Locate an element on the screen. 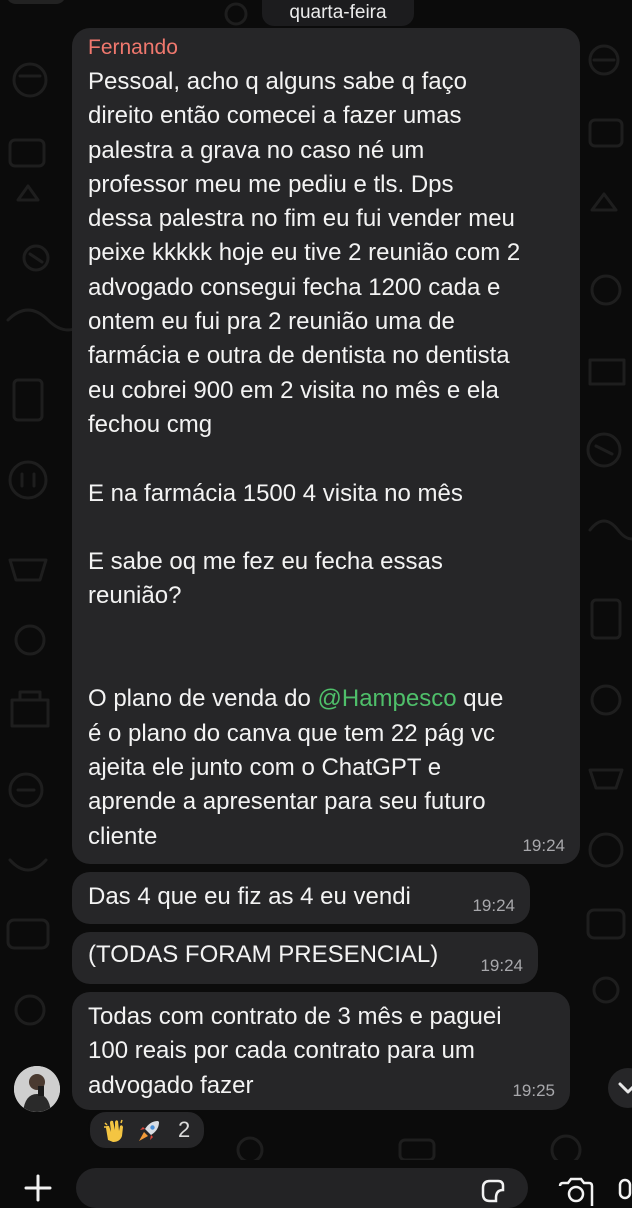  message-bubble: (TODAS FORAM PRESENCIAL) 19:24 is located at coordinates (305, 958).